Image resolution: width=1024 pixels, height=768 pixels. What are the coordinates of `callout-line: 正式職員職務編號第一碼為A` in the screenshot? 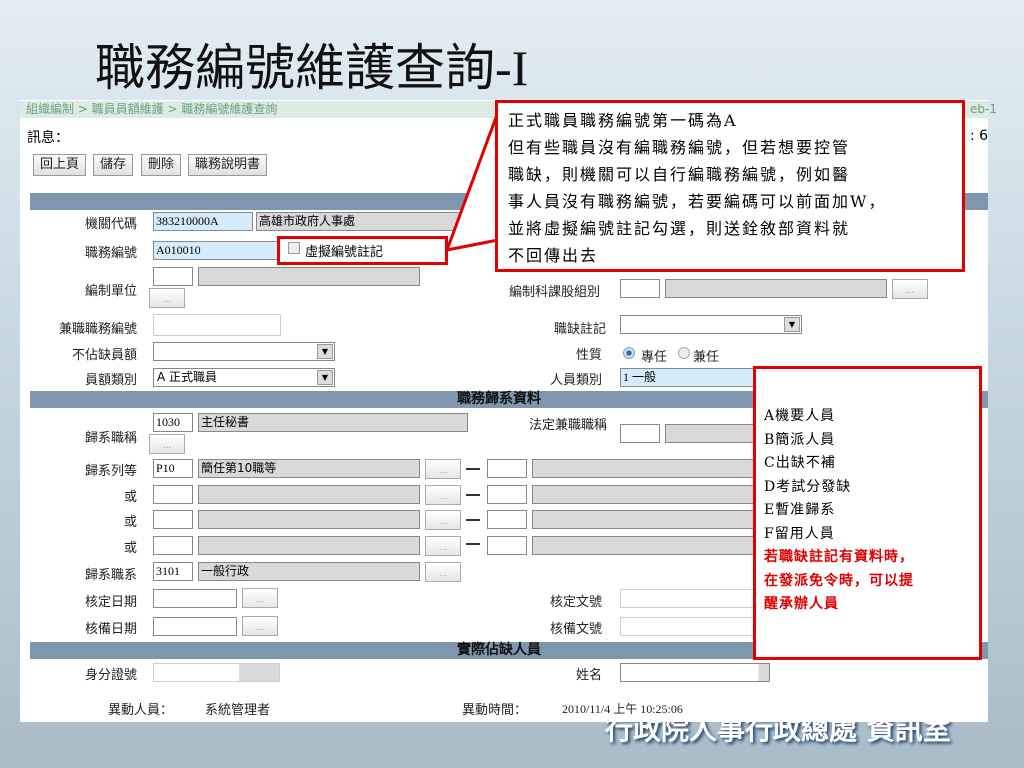 It's located at (623, 120).